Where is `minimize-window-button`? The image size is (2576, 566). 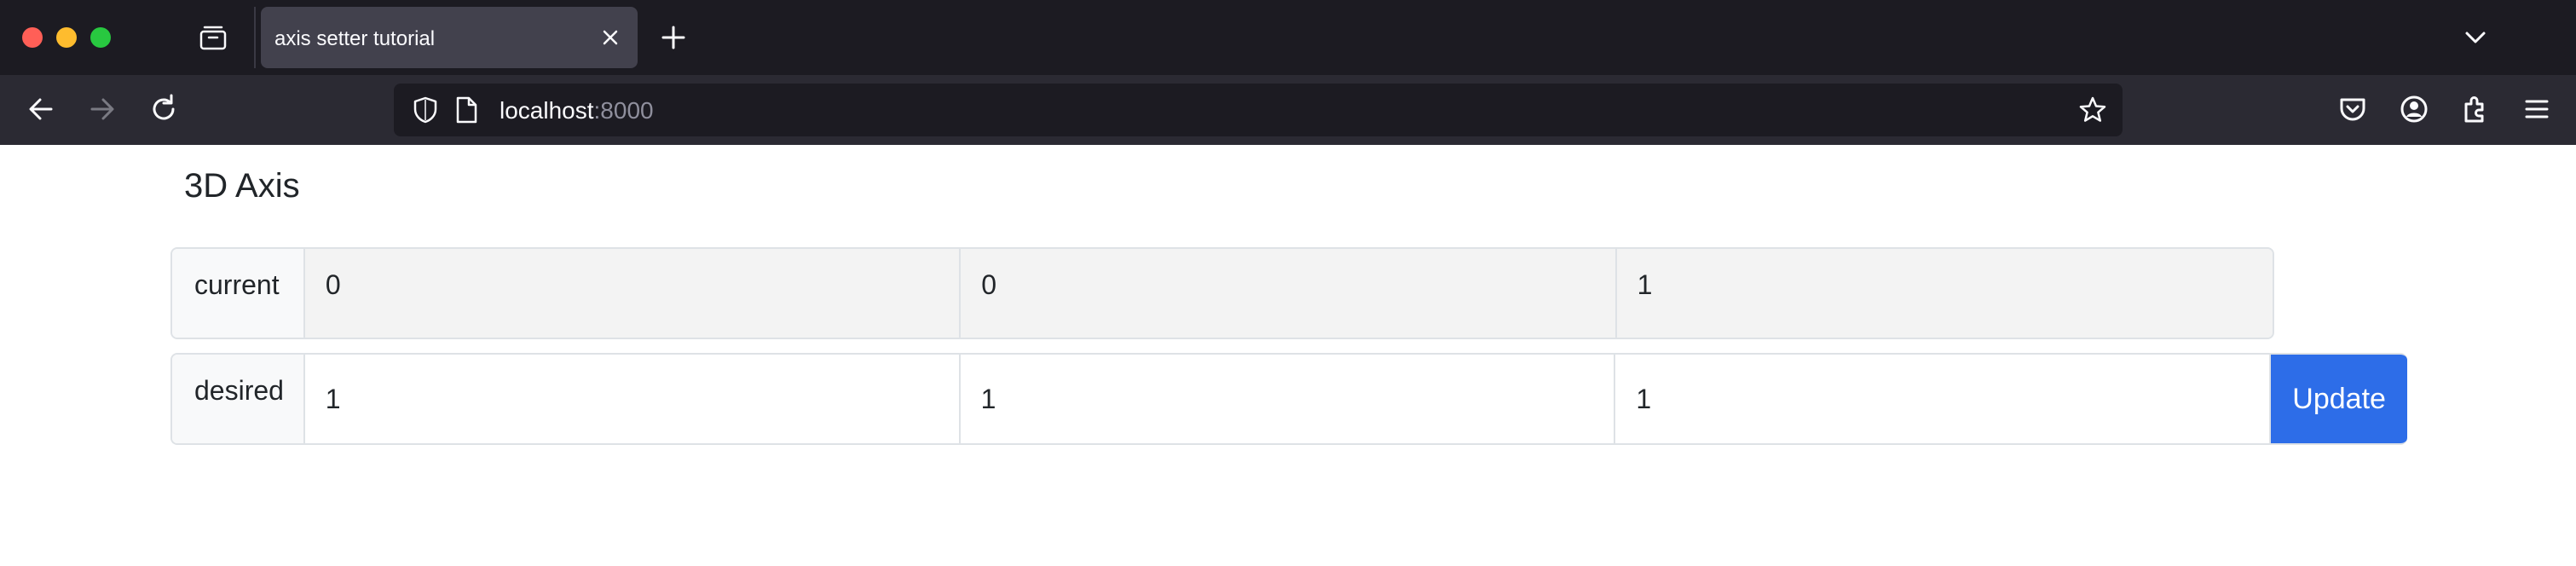
minimize-window-button is located at coordinates (66, 37).